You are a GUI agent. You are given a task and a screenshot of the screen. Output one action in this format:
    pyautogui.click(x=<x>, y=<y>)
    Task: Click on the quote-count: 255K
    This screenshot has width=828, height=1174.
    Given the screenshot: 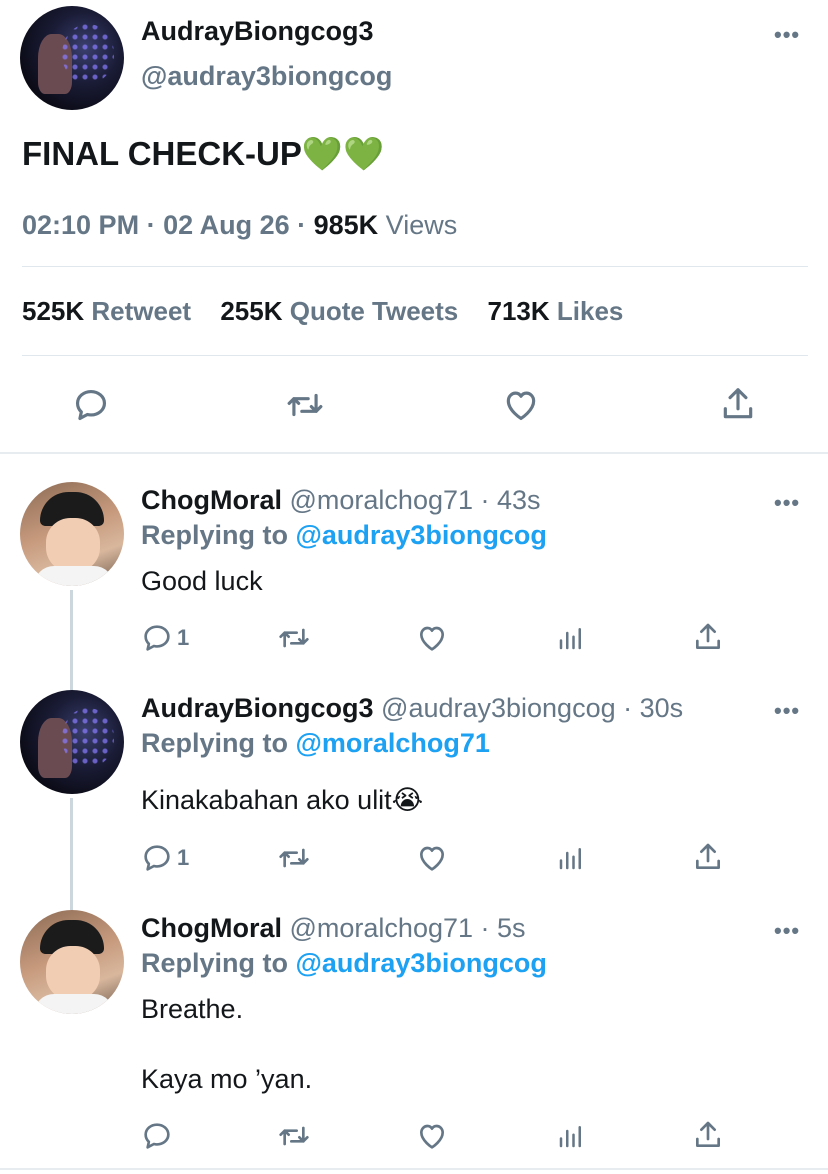 What is the action you would take?
    pyautogui.click(x=251, y=311)
    